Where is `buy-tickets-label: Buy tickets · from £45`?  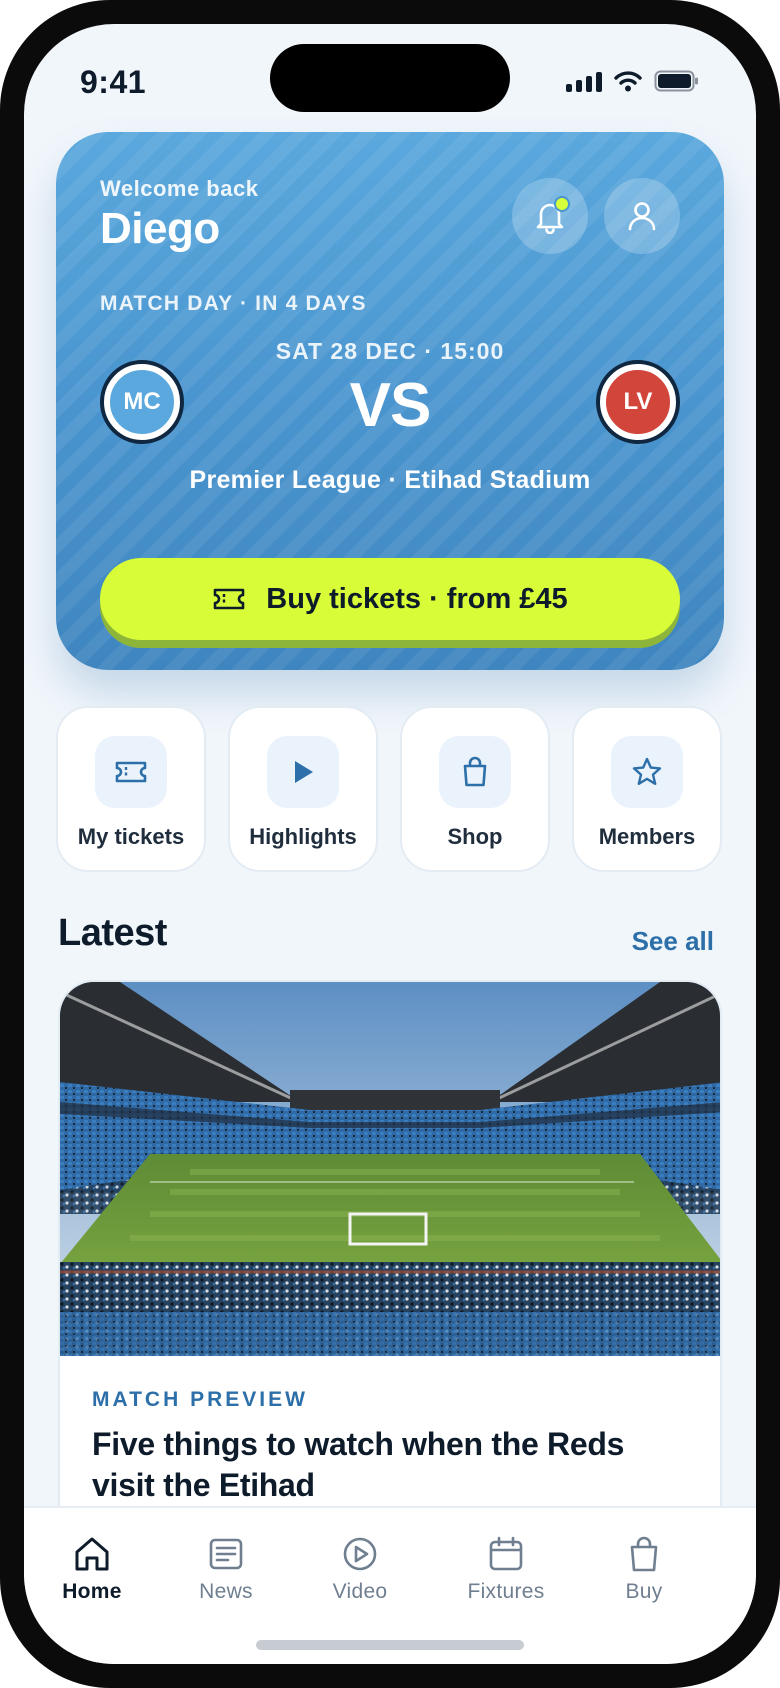
buy-tickets-label: Buy tickets · from £45 is located at coordinates (417, 598).